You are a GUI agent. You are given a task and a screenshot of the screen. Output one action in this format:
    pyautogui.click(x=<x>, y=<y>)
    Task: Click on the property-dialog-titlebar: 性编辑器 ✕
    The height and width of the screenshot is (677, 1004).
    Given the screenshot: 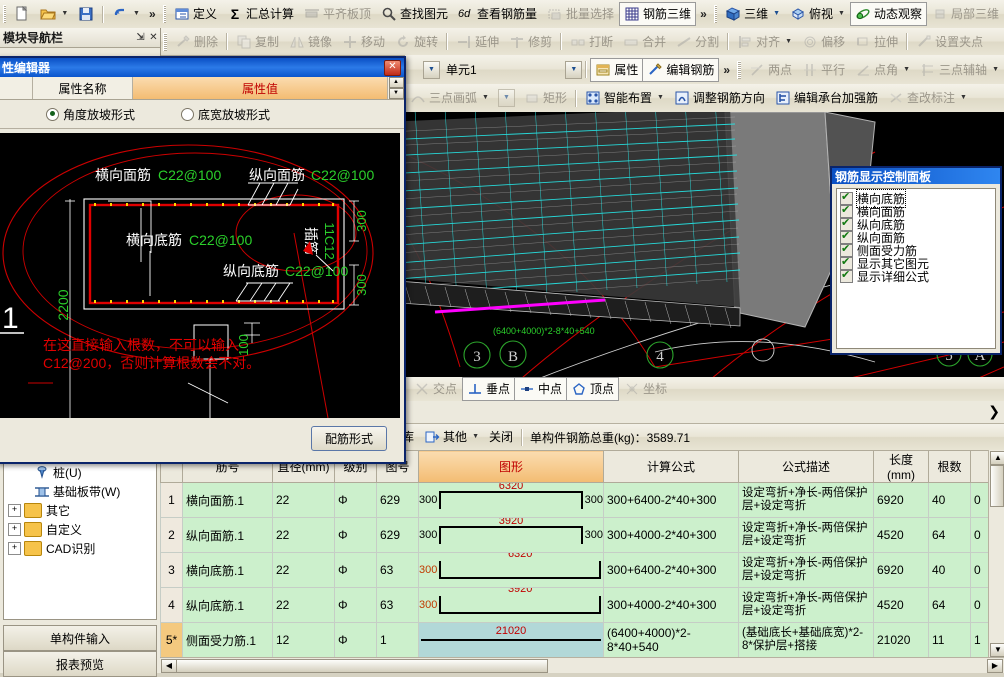 What is the action you would take?
    pyautogui.click(x=202, y=67)
    